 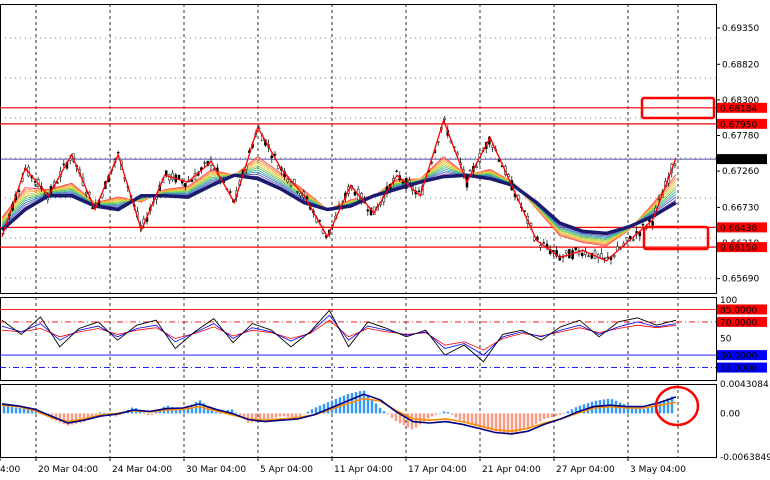 What do you see at coordinates (744, 385) in the screenshot?
I see `macd-tick-label: 0.0043084` at bounding box center [744, 385].